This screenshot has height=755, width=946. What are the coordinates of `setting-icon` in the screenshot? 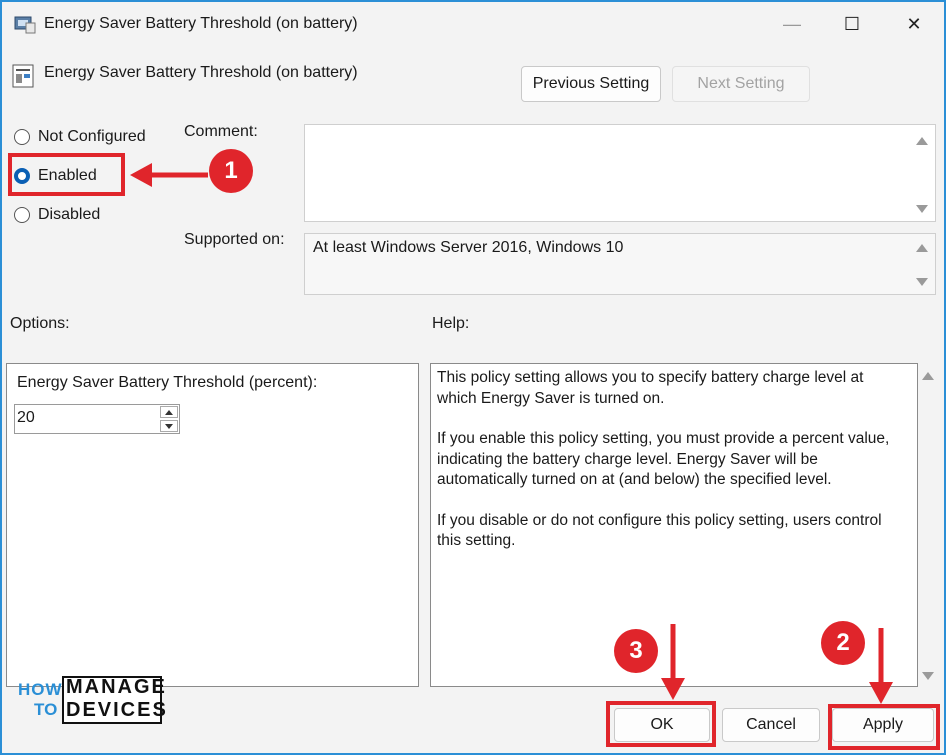 It's located at (23, 76).